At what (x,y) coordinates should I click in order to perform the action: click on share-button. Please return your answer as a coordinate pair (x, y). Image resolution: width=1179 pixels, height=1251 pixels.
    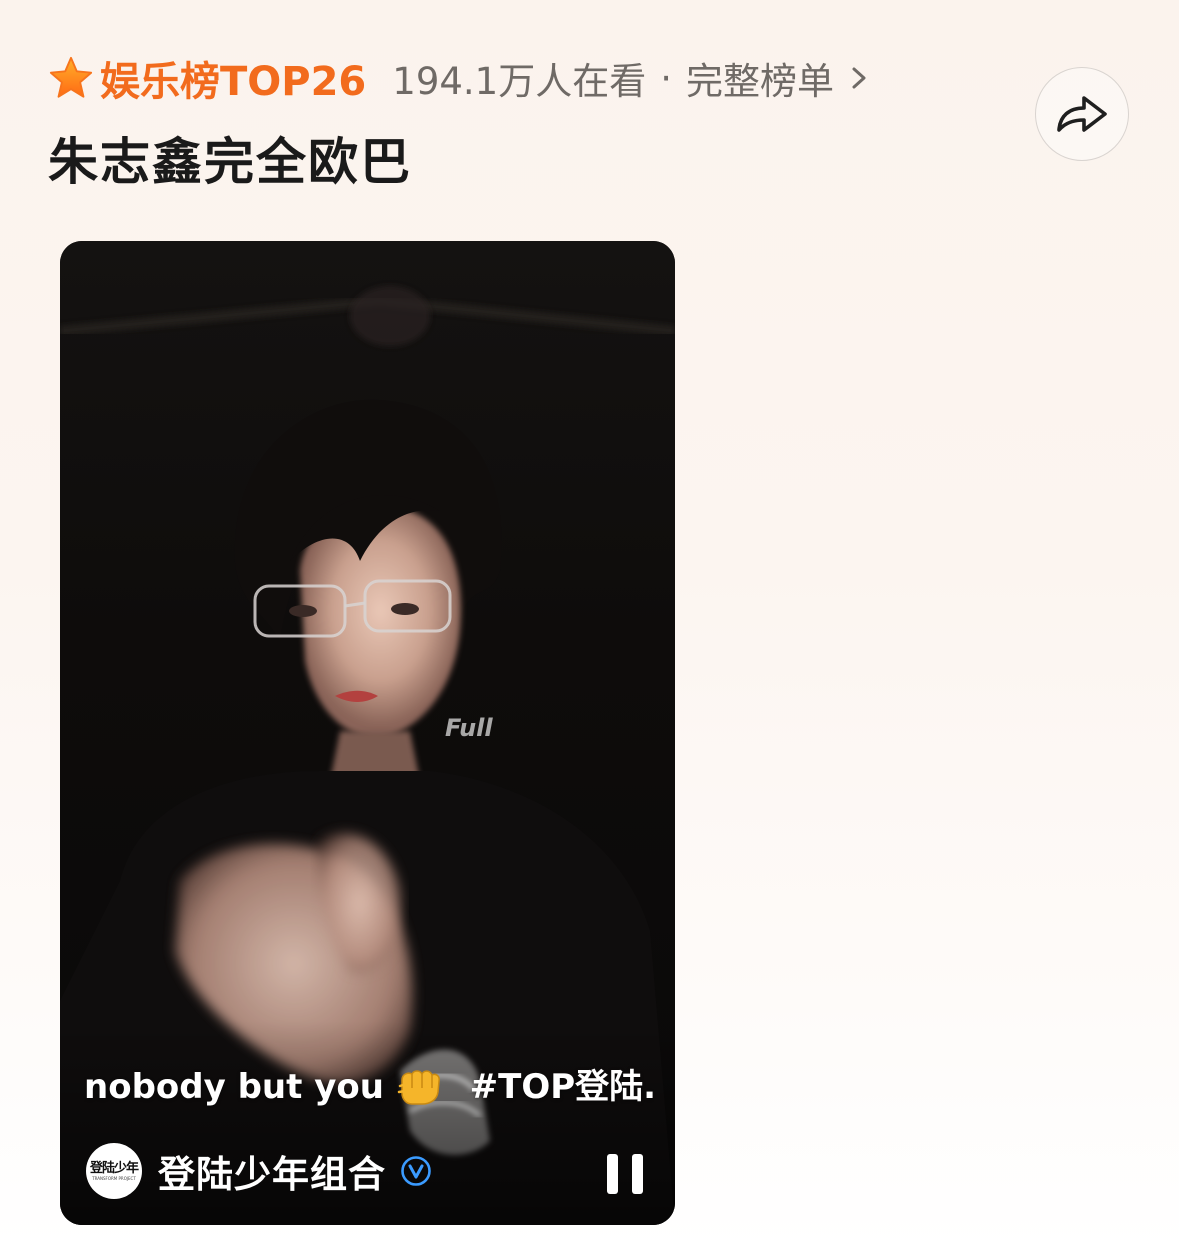
    Looking at the image, I should click on (1082, 114).